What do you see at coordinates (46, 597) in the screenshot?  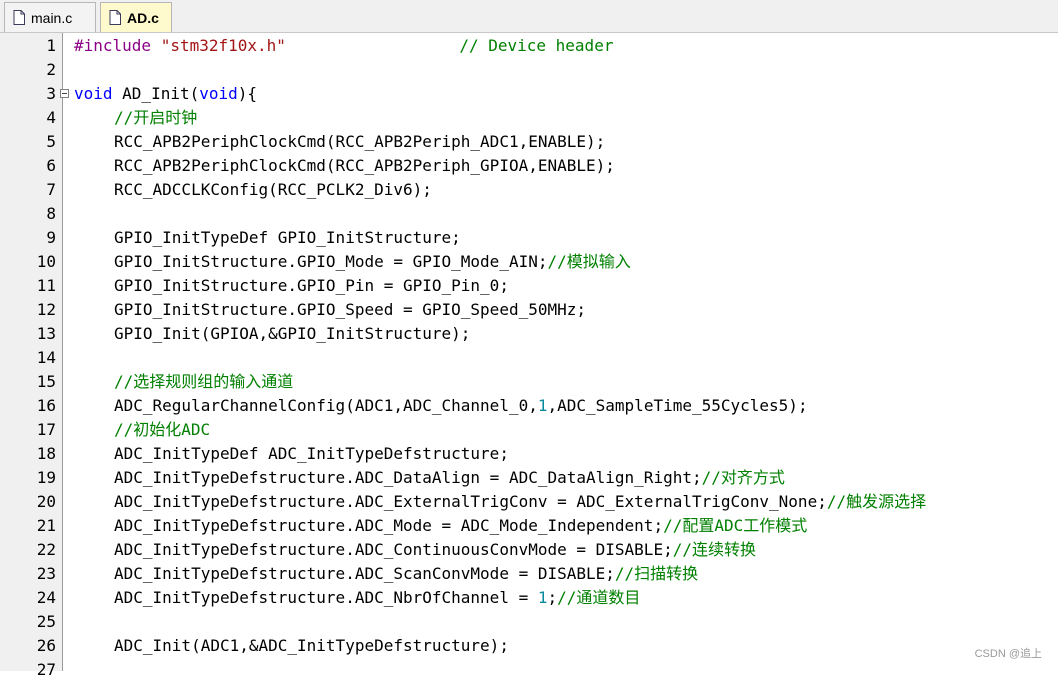 I see `line-number: 24` at bounding box center [46, 597].